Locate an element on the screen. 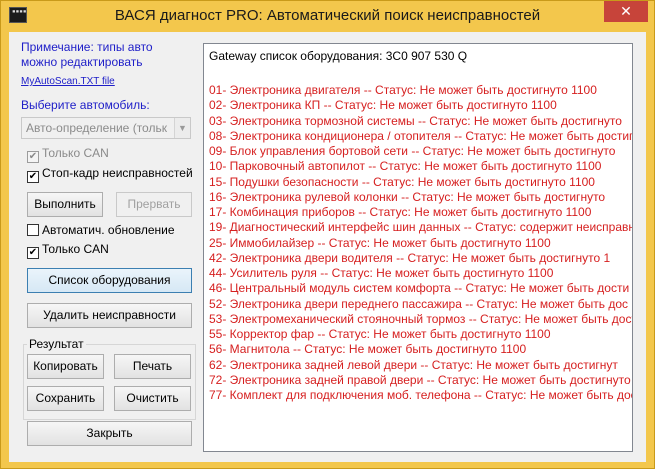  only-can-top-checkbox: ✔ Только CAN is located at coordinates (68, 154).